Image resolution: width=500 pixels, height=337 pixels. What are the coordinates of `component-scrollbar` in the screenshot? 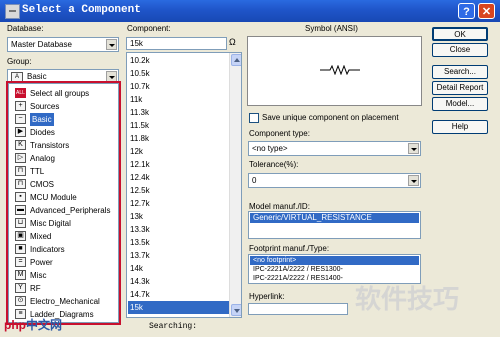 It's located at (235, 185).